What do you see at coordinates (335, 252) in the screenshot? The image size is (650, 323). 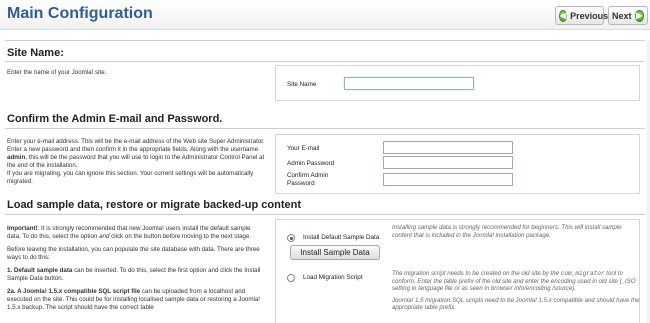 I see `install-sample-data-button: Install Sample Data` at bounding box center [335, 252].